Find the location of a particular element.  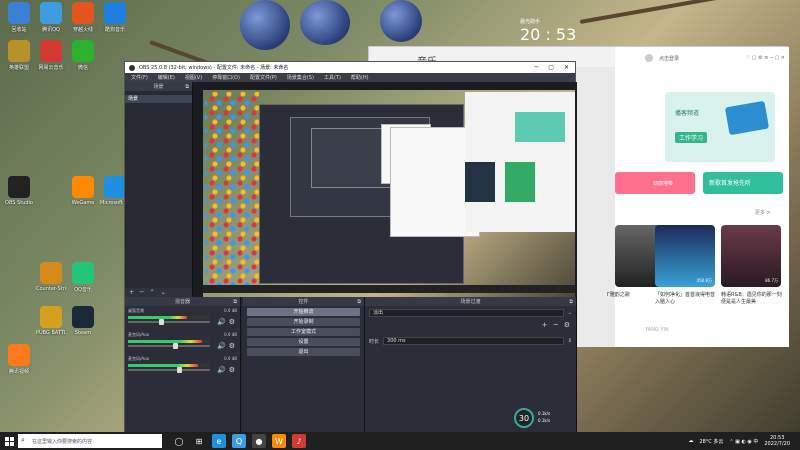

user-avatar-icon is located at coordinates (649, 58).